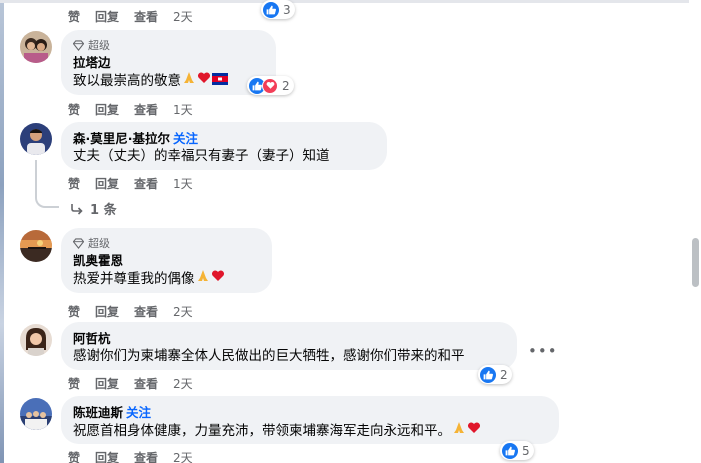  Describe the element at coordinates (134, 278) in the screenshot. I see `comment-text: 热爱并尊重我的偶像` at that location.